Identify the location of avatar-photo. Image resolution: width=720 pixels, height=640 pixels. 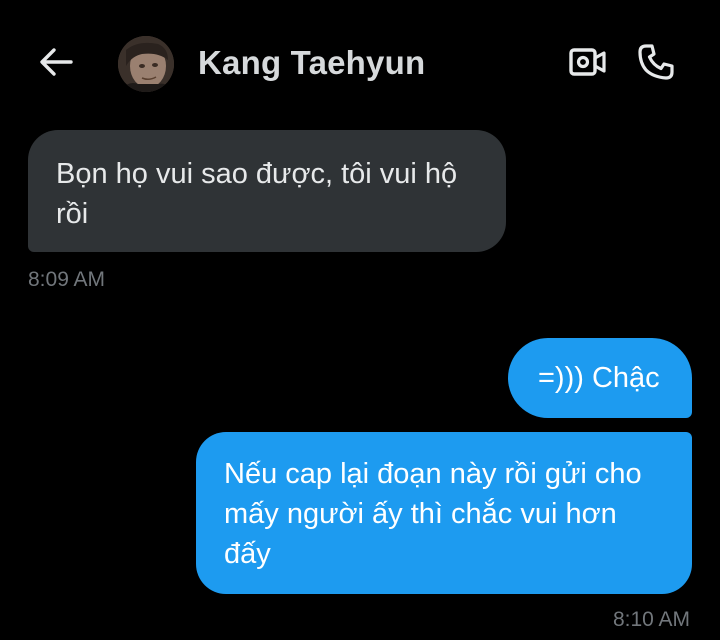
(146, 64).